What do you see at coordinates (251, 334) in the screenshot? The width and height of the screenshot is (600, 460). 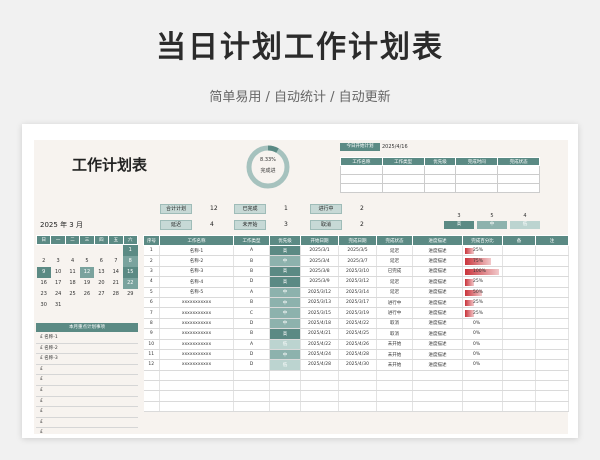 I see `work-type: B` at bounding box center [251, 334].